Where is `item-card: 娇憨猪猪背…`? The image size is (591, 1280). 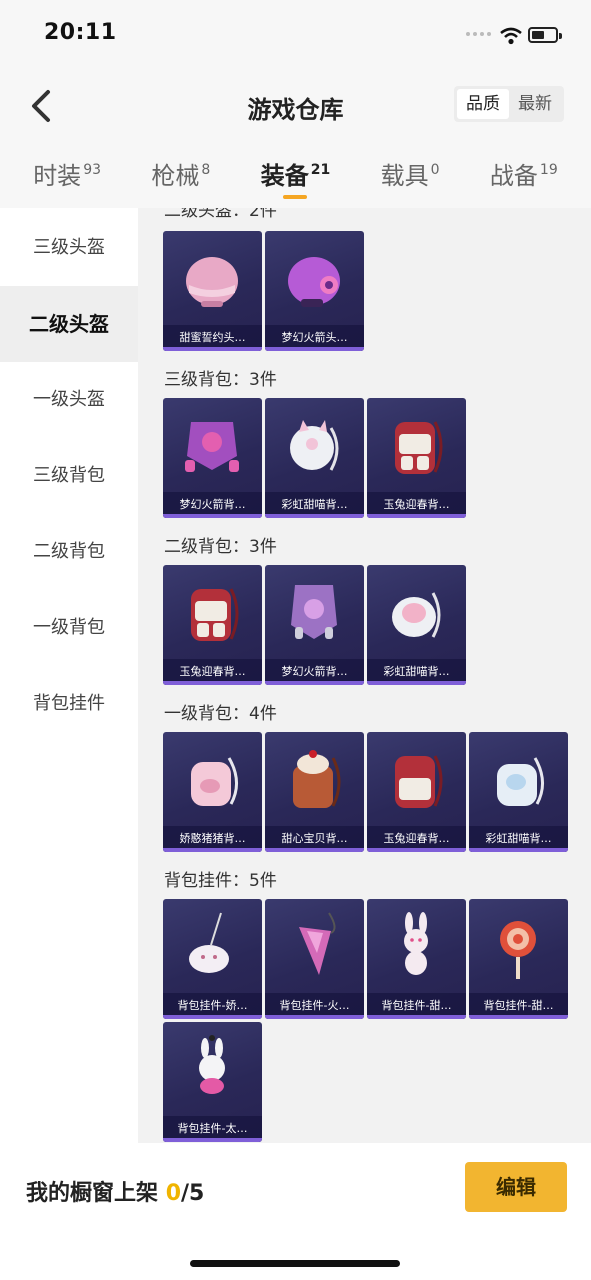
item-card: 娇憨猪猪背… is located at coordinates (212, 792).